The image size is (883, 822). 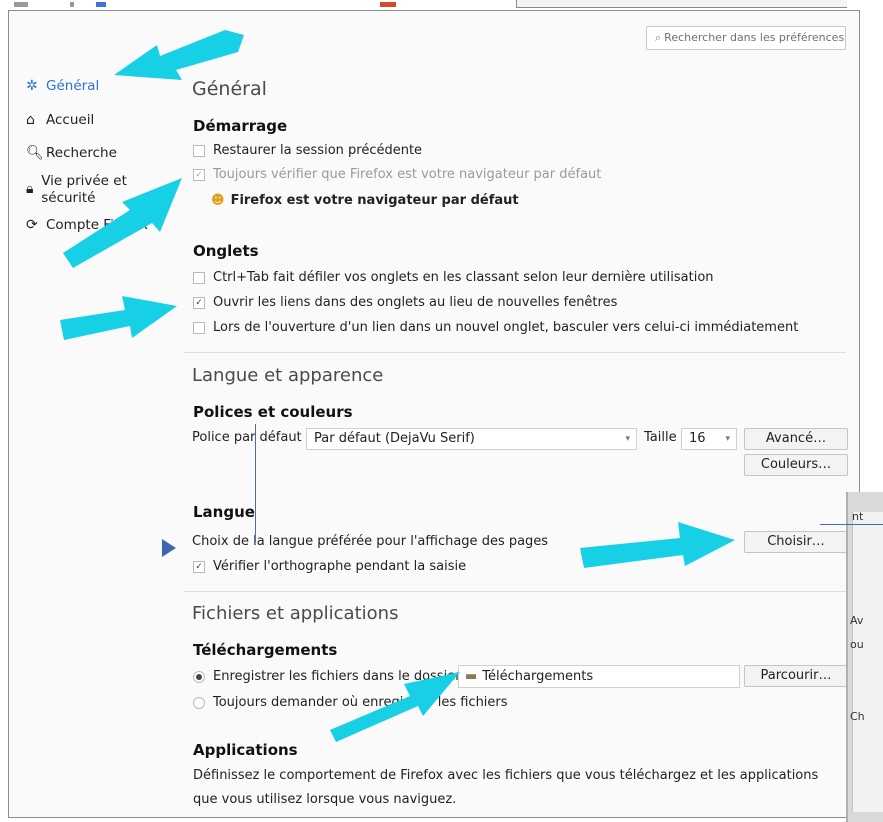 What do you see at coordinates (62, 86) in the screenshot?
I see `sidebar-item-general: ✲ Général` at bounding box center [62, 86].